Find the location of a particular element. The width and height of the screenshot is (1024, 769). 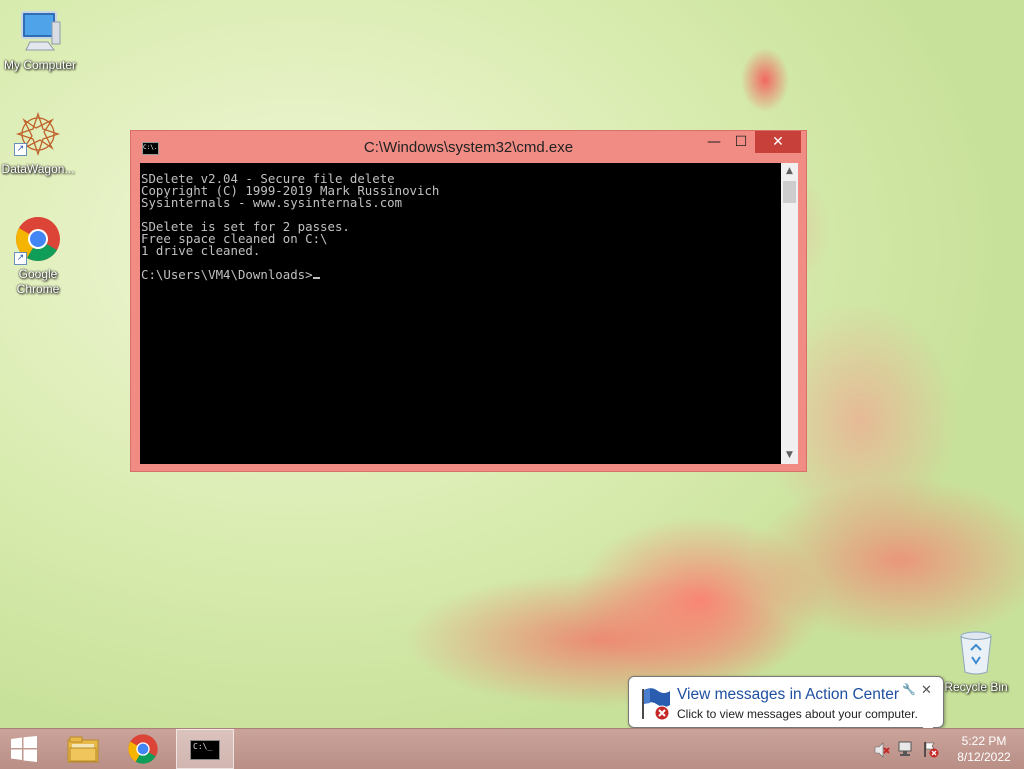

start-button is located at coordinates (24, 749).